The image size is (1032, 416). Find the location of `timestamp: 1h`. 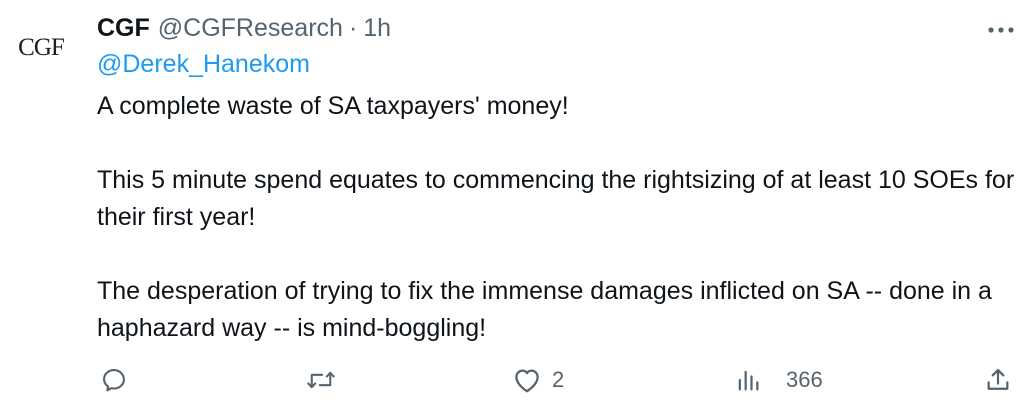

timestamp: 1h is located at coordinates (377, 28).